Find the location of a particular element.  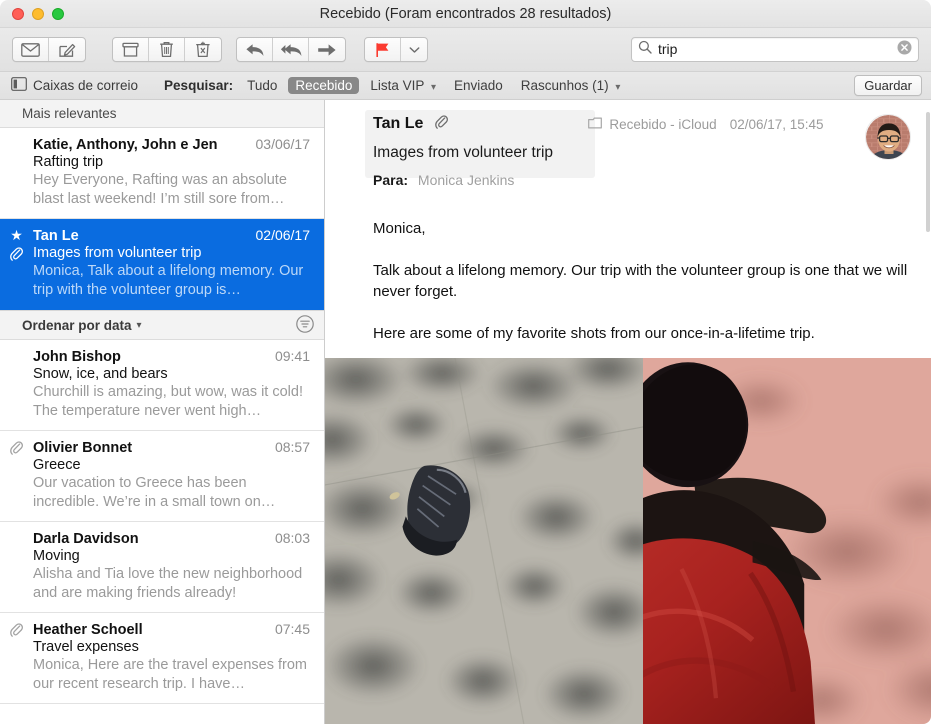

compose-icon is located at coordinates (67, 50).